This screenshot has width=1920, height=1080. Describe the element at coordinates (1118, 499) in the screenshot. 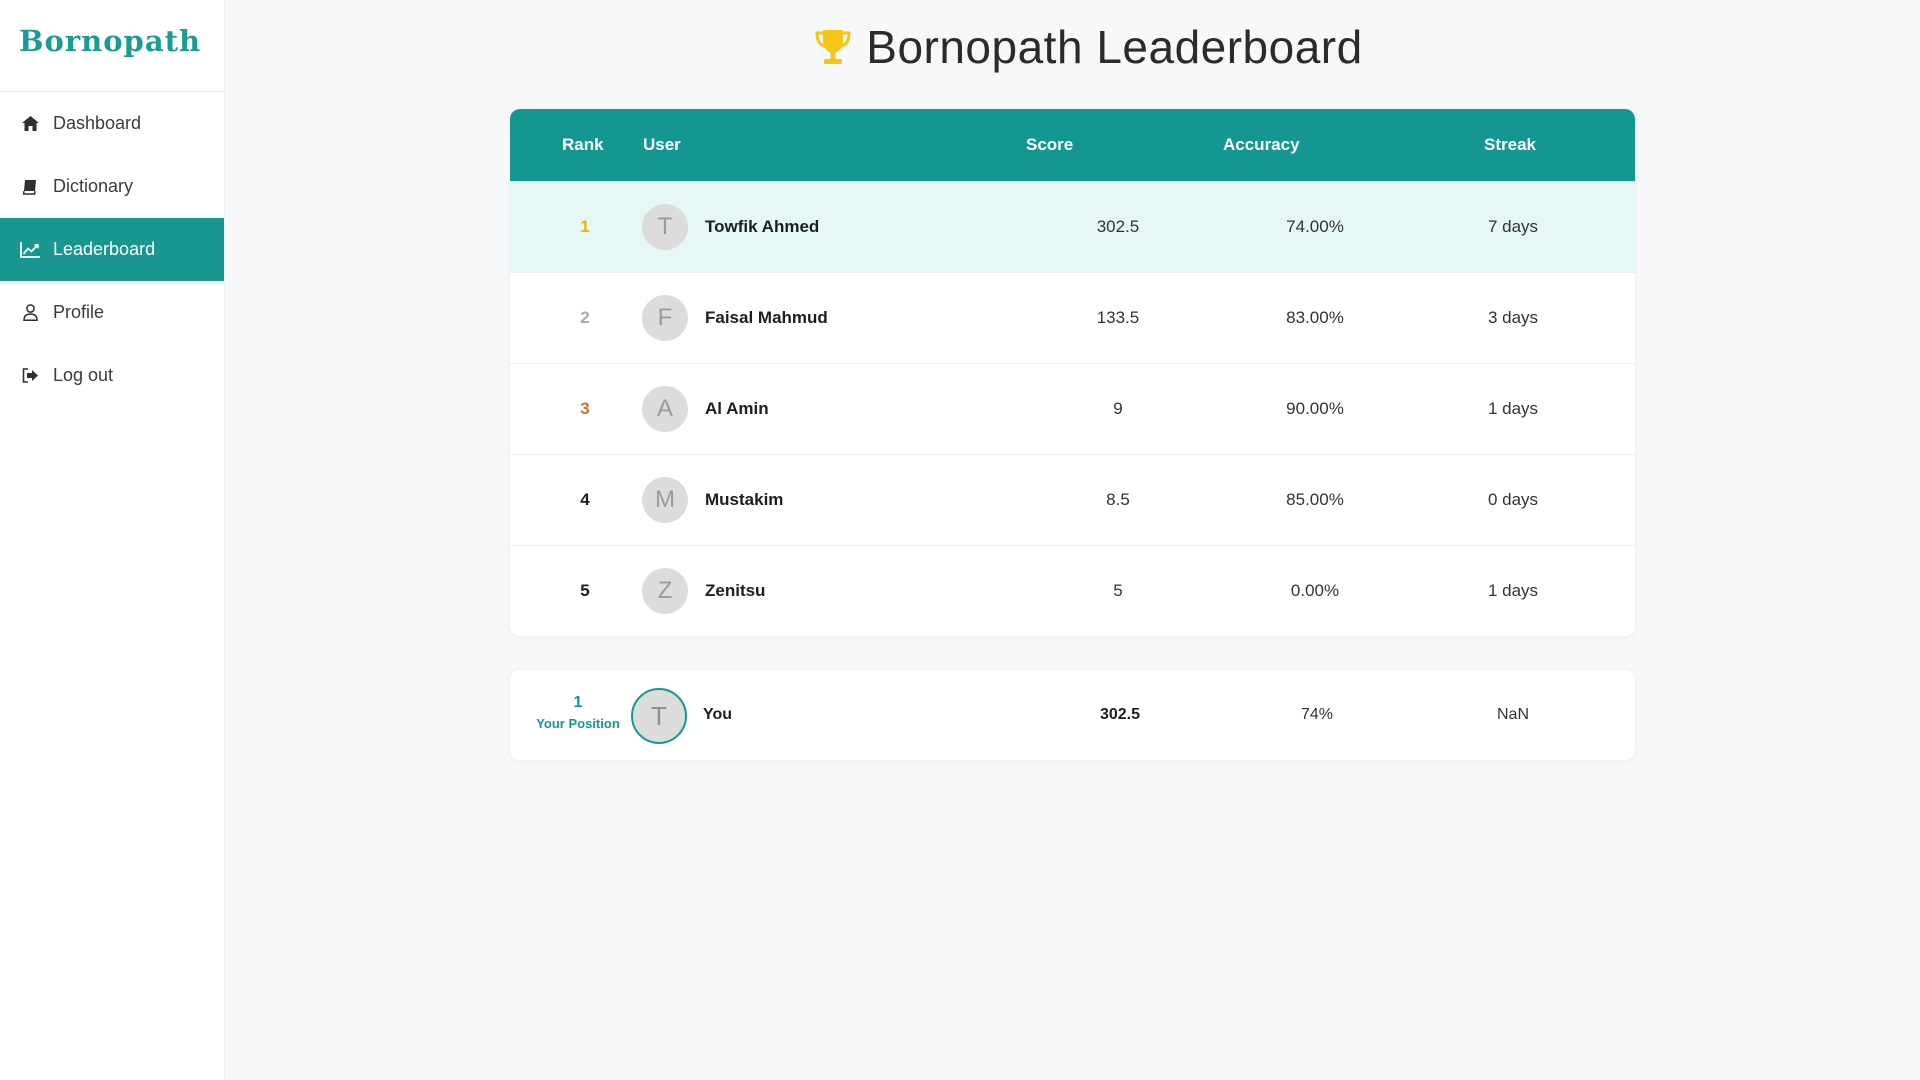

I see `score-cell: 8.5` at that location.